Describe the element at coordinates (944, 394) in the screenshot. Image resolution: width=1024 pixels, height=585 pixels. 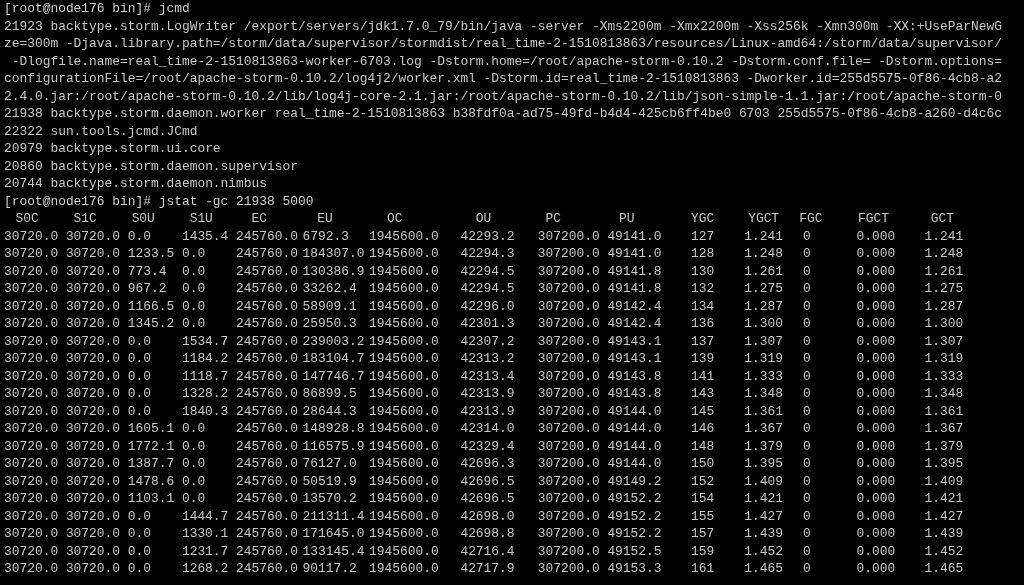
I see `table-cell: 1.348` at that location.